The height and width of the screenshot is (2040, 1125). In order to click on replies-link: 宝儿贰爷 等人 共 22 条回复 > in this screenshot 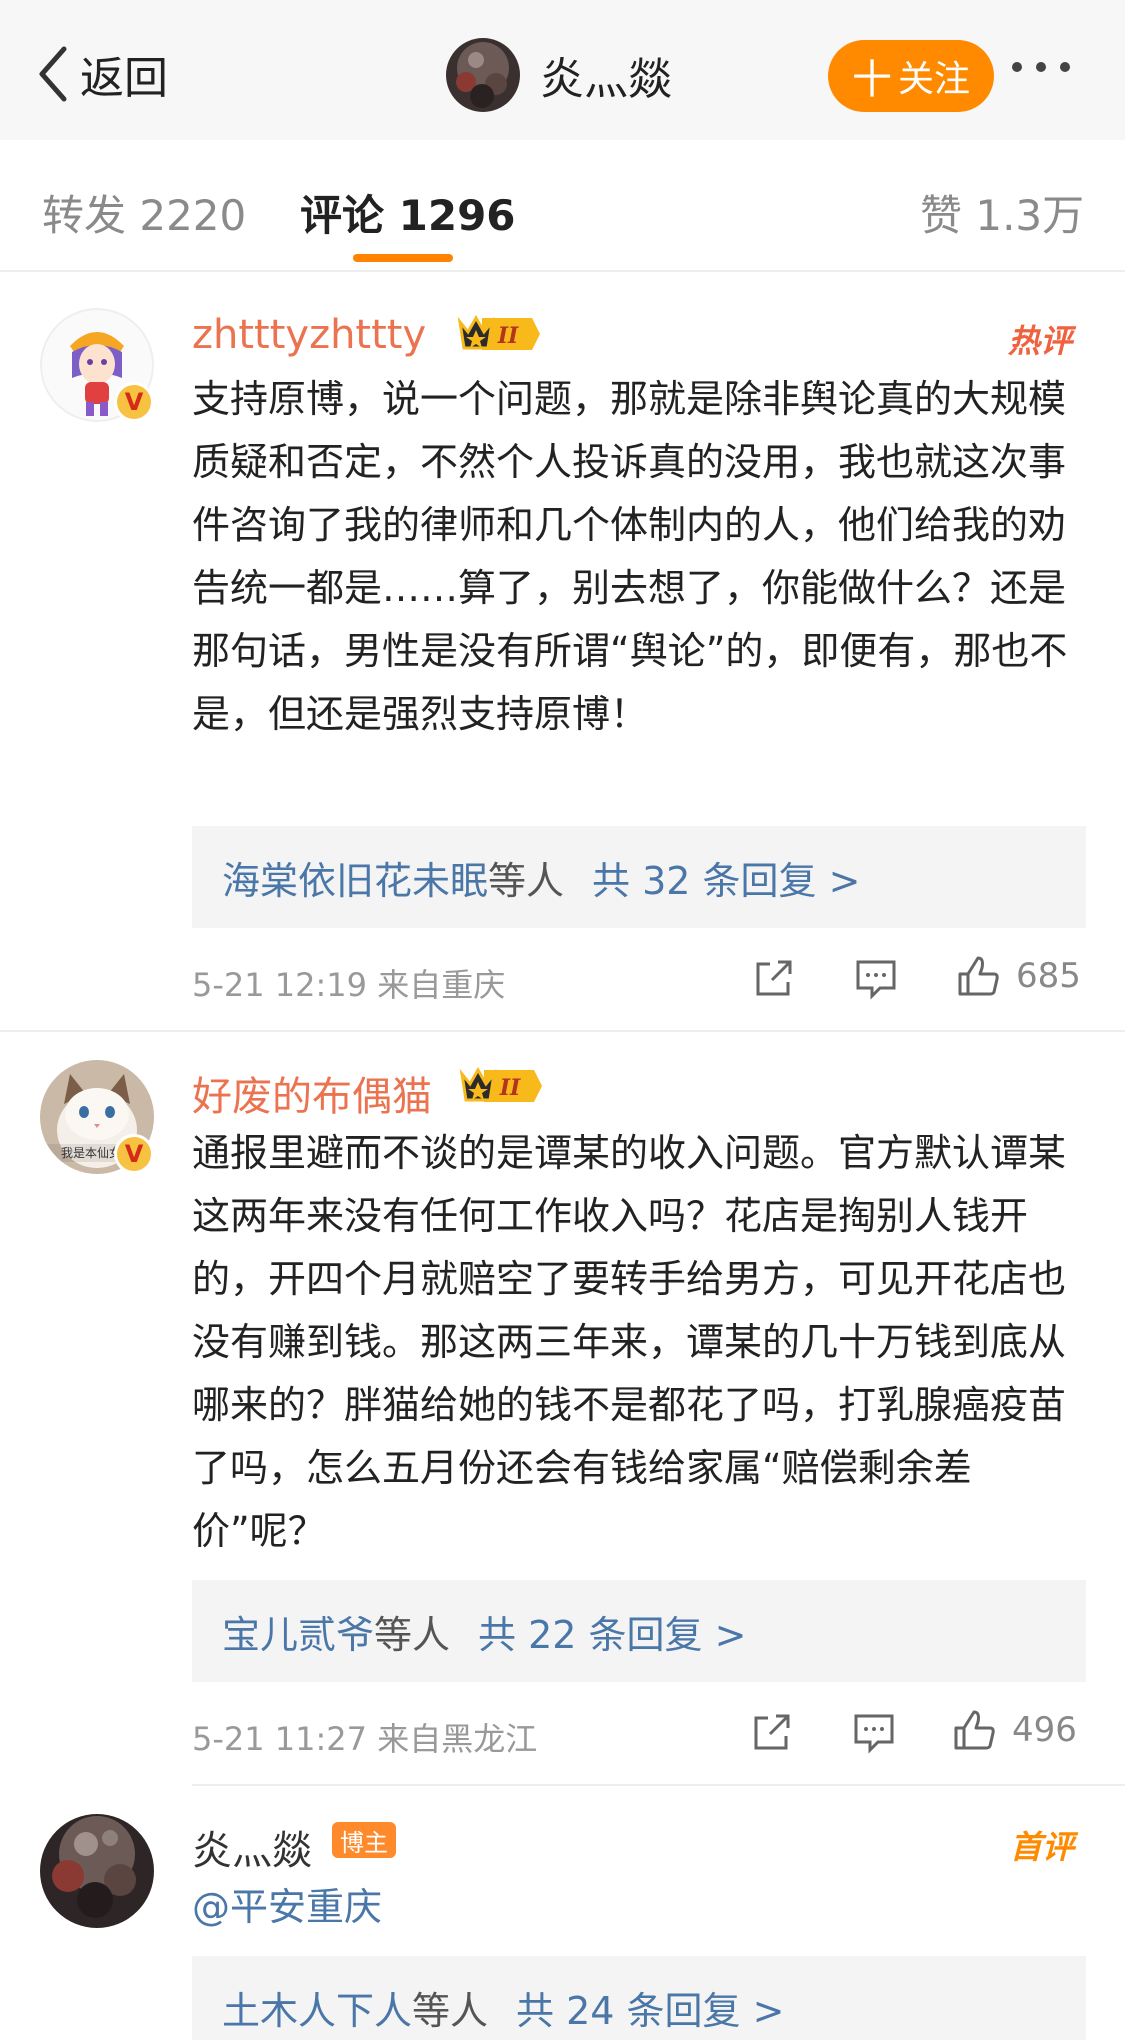, I will do `click(639, 1631)`.